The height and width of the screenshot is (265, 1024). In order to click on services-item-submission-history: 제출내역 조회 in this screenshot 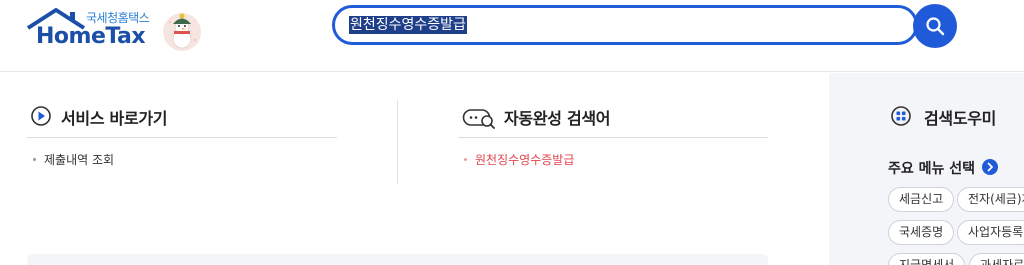, I will do `click(73, 160)`.